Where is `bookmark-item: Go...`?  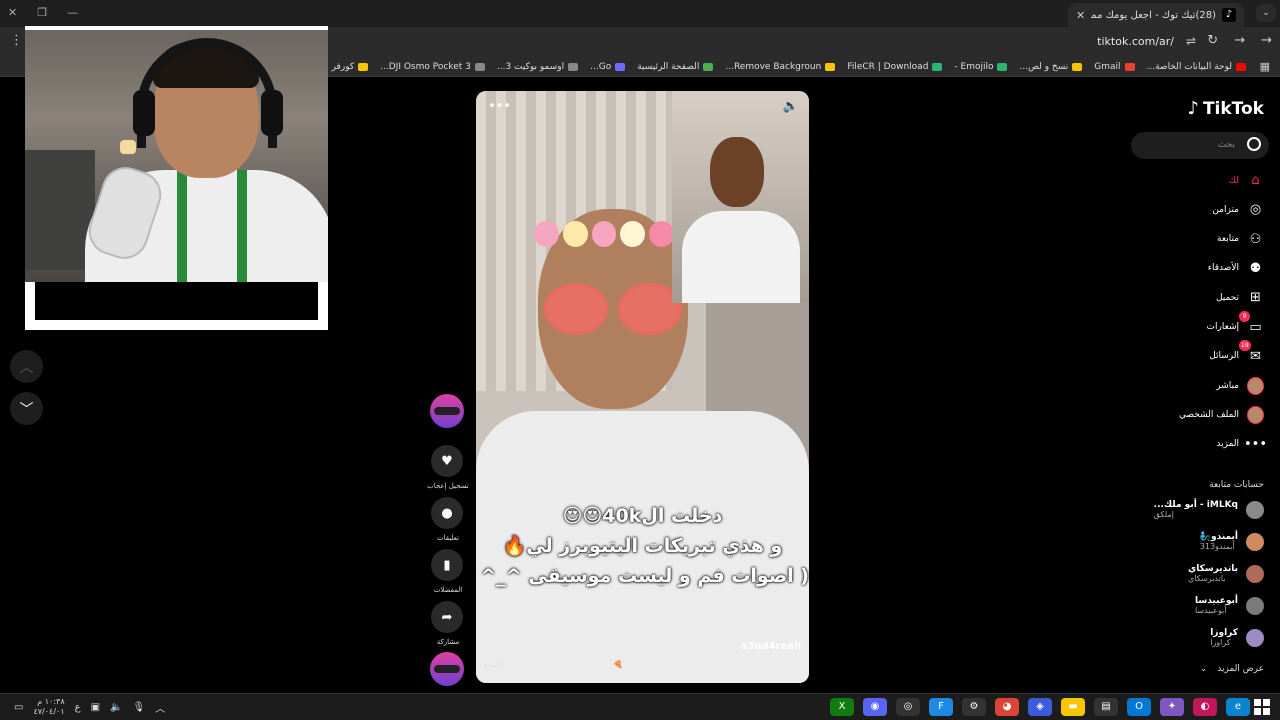 bookmark-item: Go... is located at coordinates (608, 67).